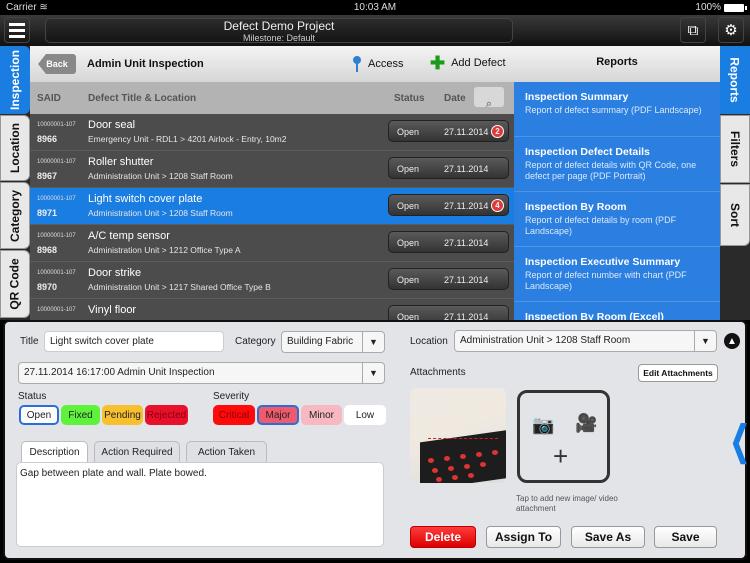 This screenshot has width=750, height=563. Describe the element at coordinates (740, 441) in the screenshot. I see `chevron-left-icon: ❮` at that location.